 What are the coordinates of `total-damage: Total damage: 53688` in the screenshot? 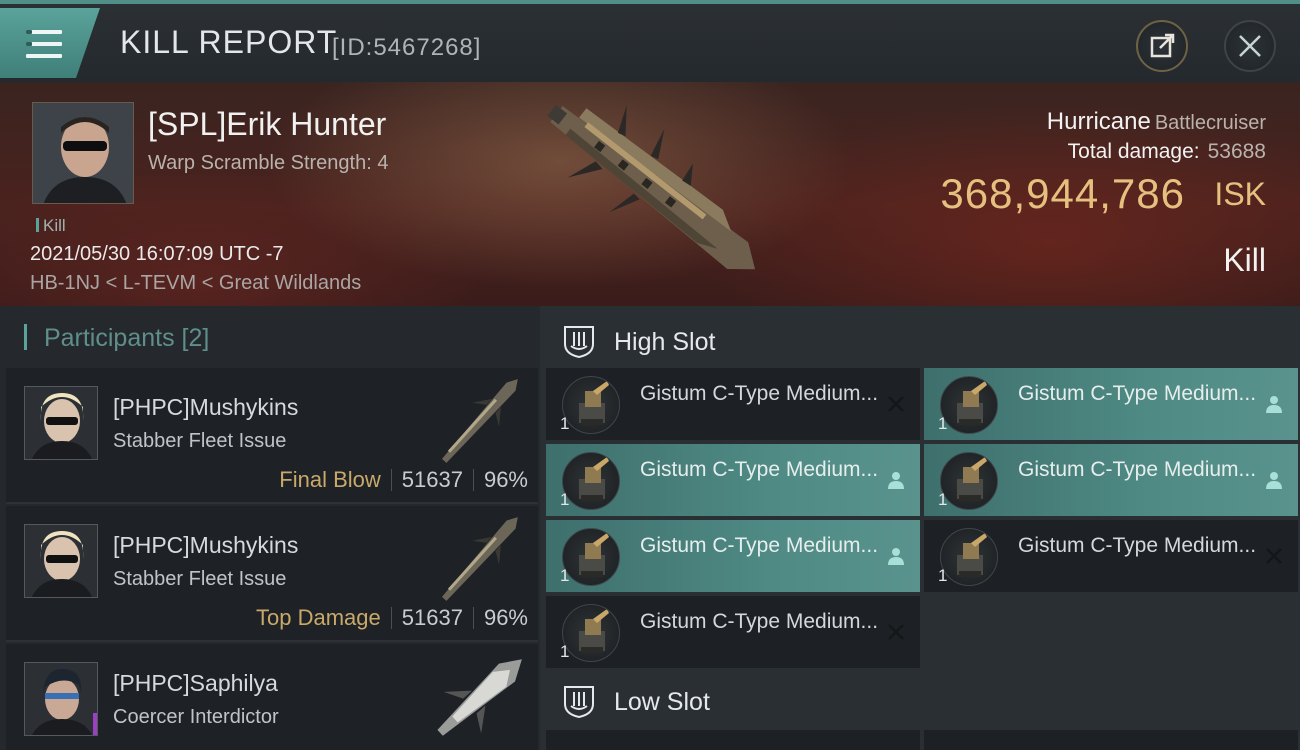 It's located at (1167, 152).